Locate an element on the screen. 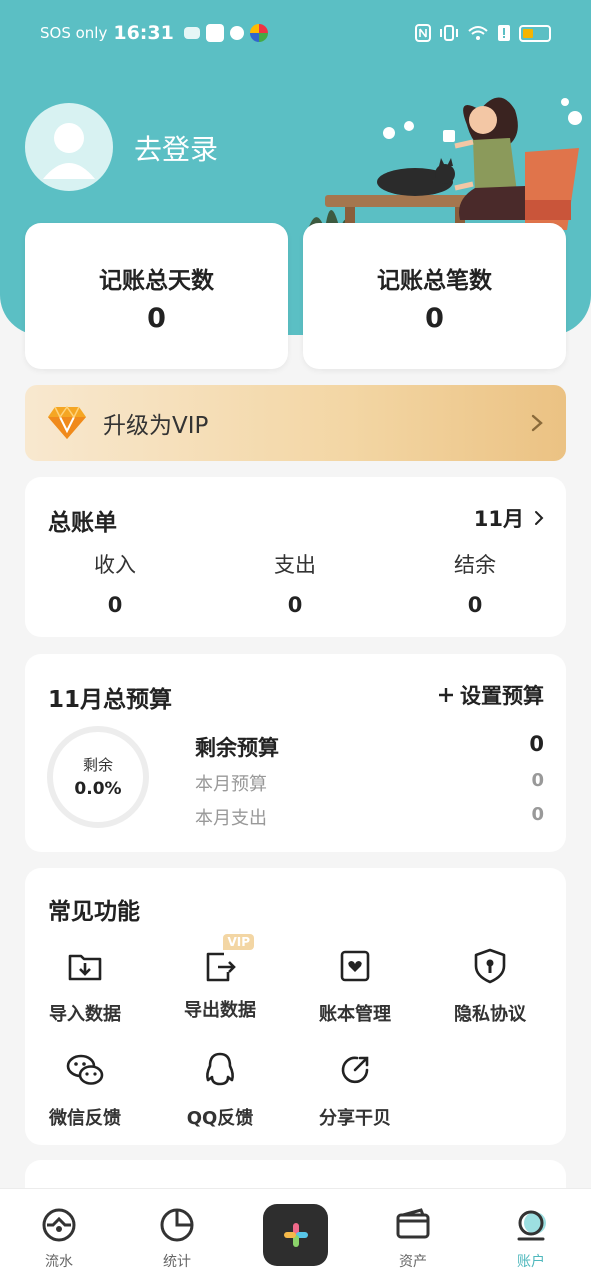  tab-flow-label: 流水 is located at coordinates (59, 1262).